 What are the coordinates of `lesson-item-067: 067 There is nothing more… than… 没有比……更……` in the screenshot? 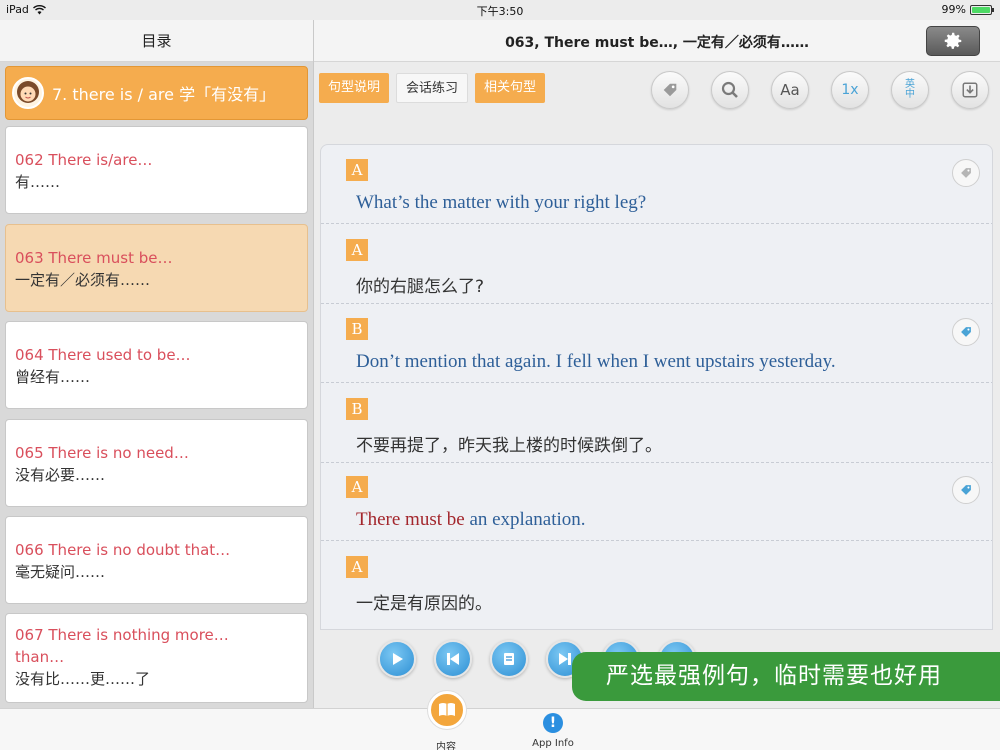 It's located at (156, 658).